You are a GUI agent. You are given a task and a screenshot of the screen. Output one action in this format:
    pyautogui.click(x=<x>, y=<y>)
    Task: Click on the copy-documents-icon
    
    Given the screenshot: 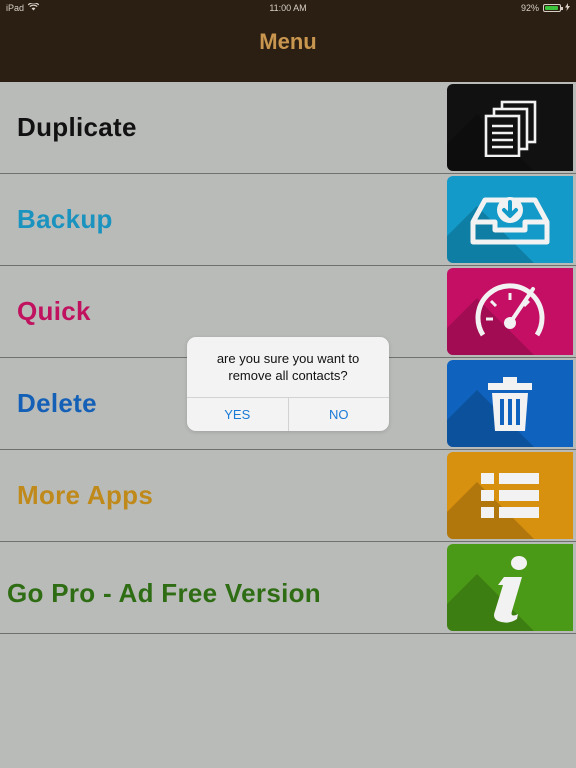 What is the action you would take?
    pyautogui.click(x=510, y=128)
    